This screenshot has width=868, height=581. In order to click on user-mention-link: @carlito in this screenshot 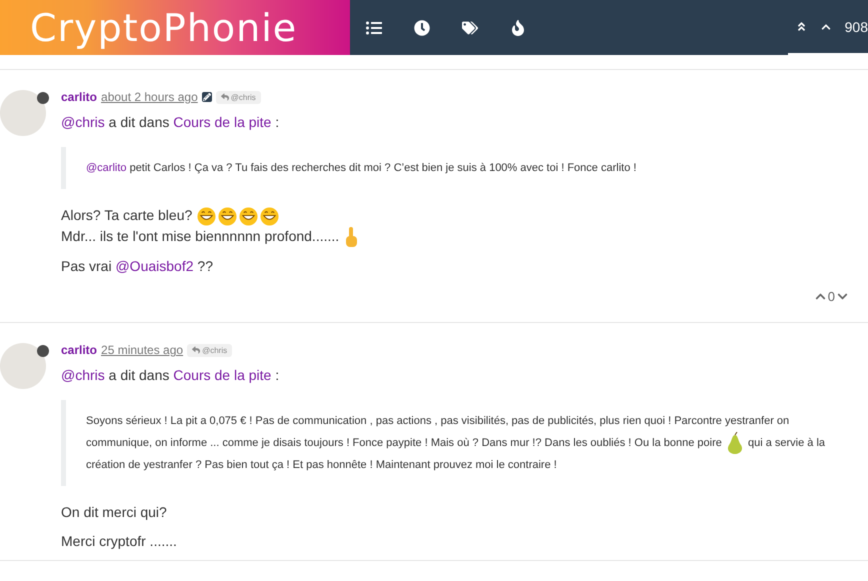, I will do `click(106, 168)`.